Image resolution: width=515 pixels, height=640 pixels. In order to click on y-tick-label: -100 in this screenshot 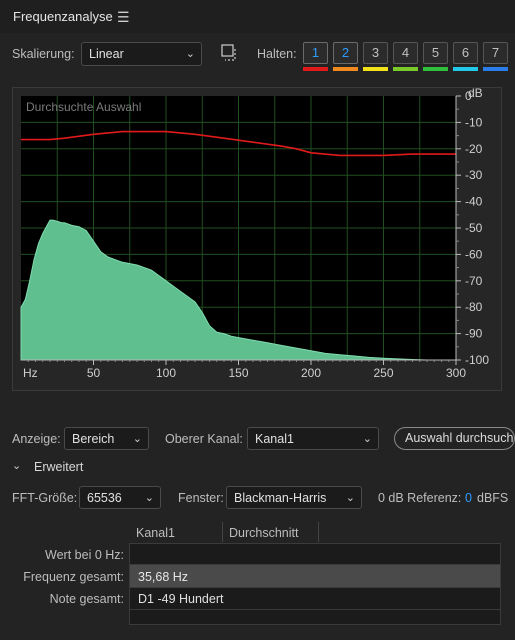, I will do `click(477, 360)`.